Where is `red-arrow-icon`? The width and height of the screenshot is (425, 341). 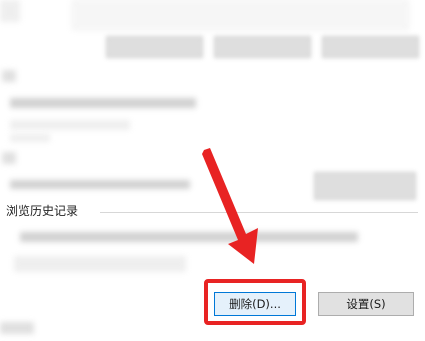 red-arrow-icon is located at coordinates (230, 206).